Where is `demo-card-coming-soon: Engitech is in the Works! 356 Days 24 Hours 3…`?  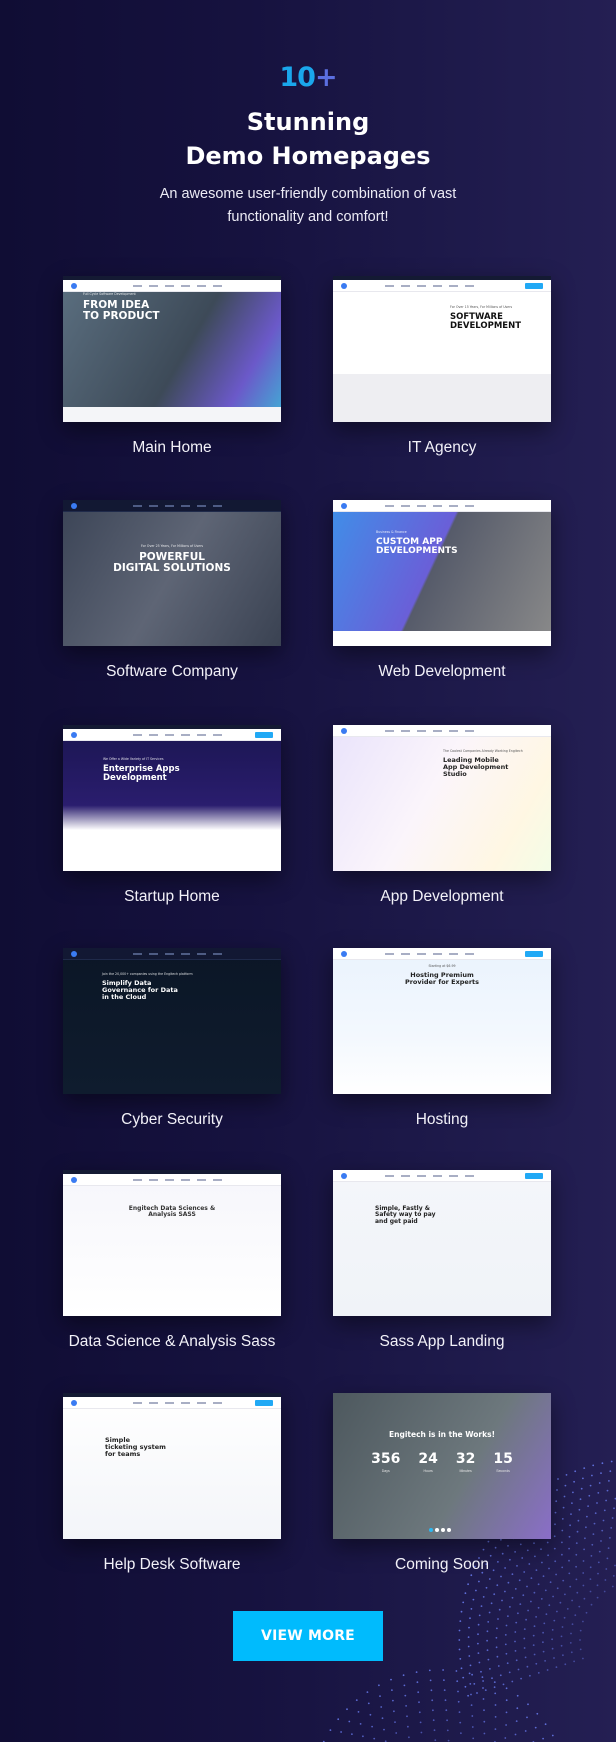 demo-card-coming-soon: Engitech is in the Works! 356 Days 24 Hours 3… is located at coordinates (442, 1483).